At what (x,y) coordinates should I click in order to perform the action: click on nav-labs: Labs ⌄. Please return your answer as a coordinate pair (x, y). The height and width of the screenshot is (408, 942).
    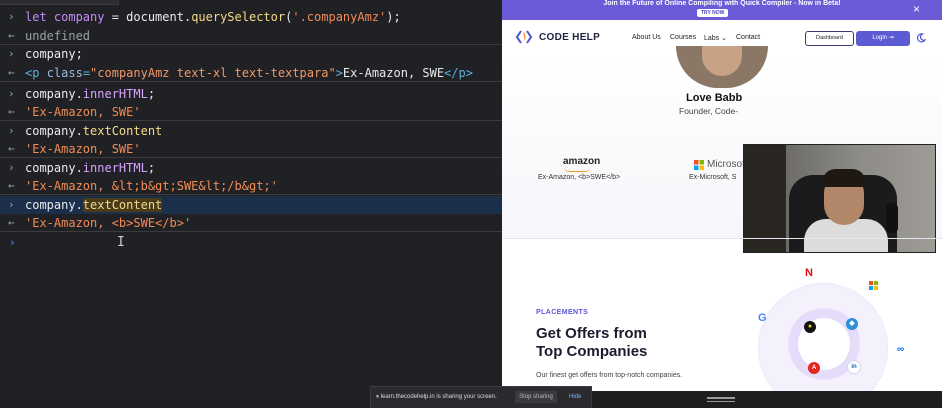
    Looking at the image, I should click on (715, 38).